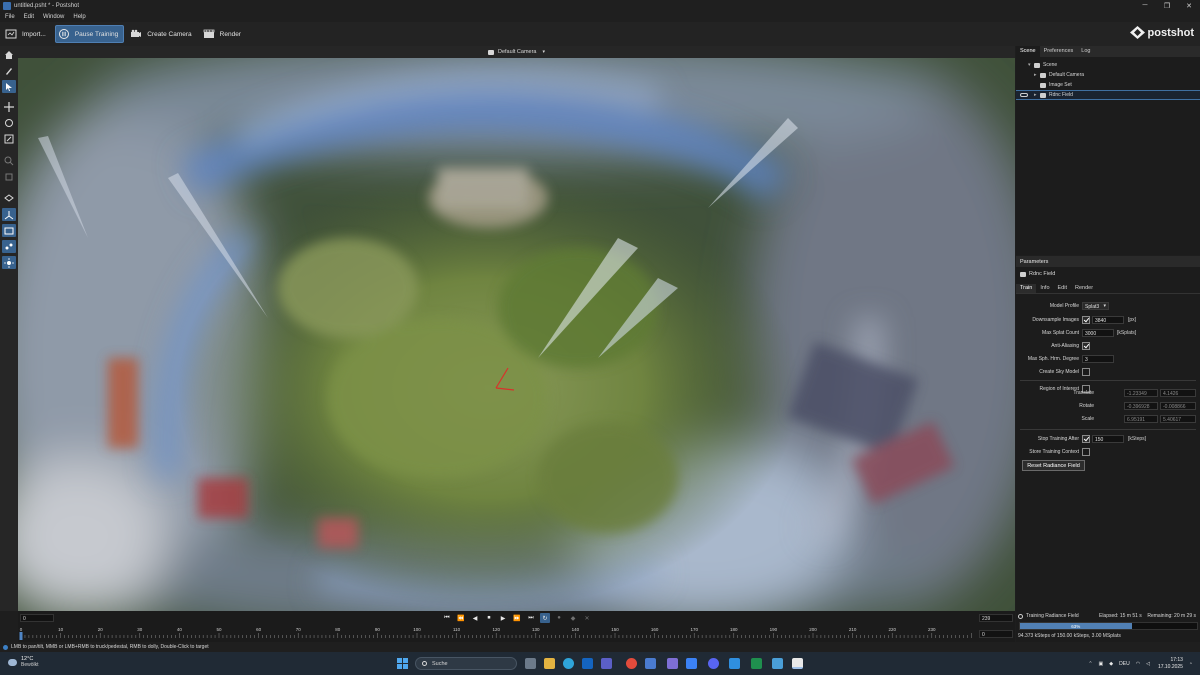 The height and width of the screenshot is (675, 1200). I want to click on tab-log: Log, so click(1085, 51).